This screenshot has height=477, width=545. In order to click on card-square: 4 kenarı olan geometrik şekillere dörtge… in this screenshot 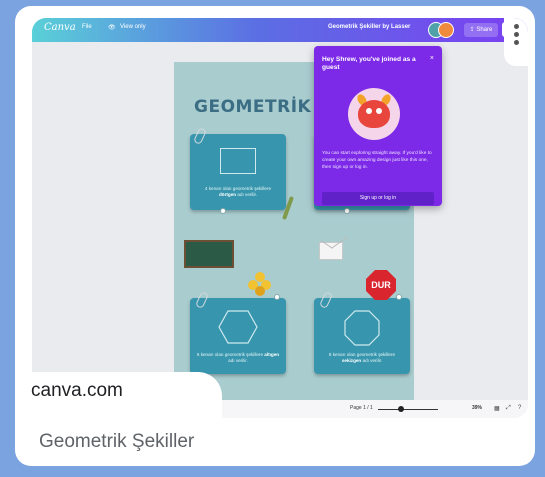, I will do `click(238, 172)`.